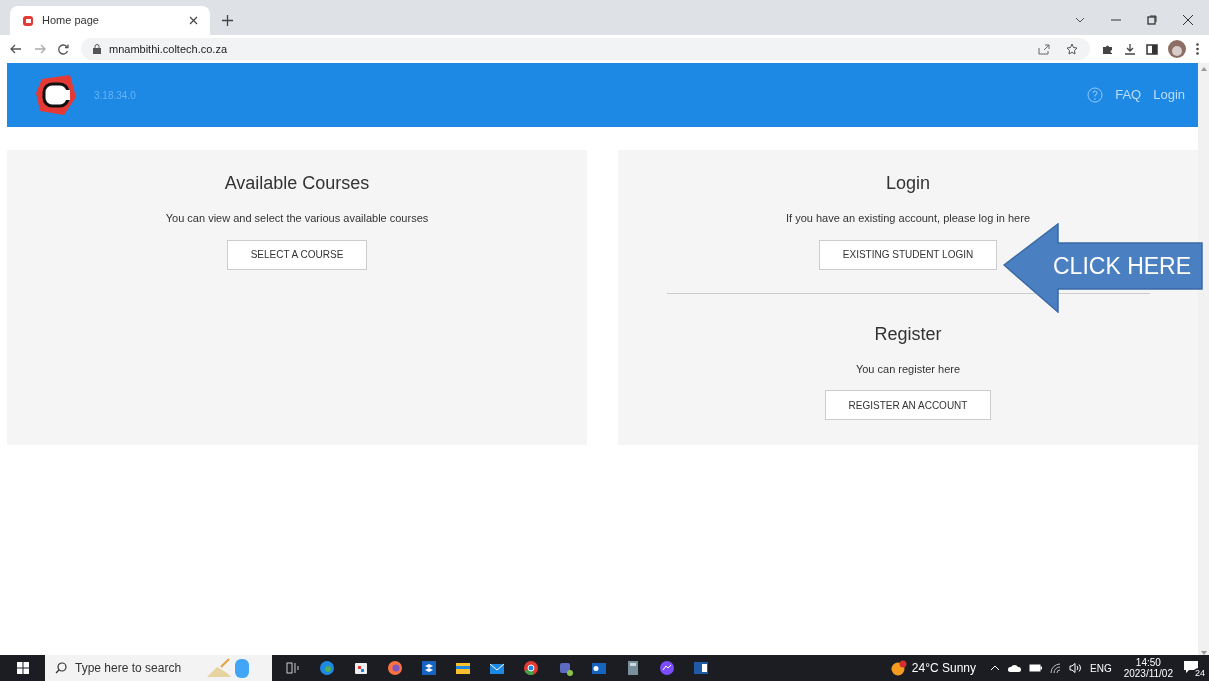  What do you see at coordinates (1072, 49) in the screenshot?
I see `star-icon` at bounding box center [1072, 49].